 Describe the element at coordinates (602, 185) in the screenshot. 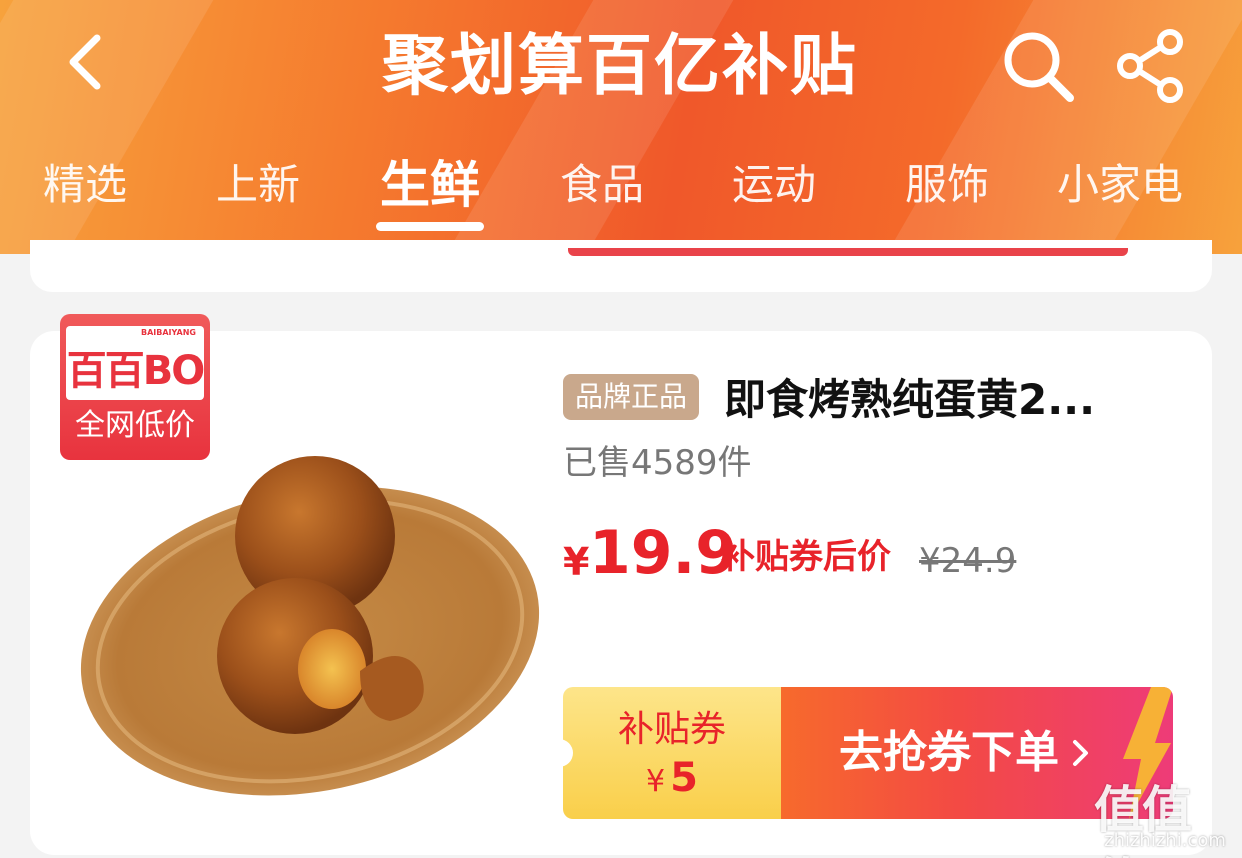

I see `tab-food: 食品` at that location.